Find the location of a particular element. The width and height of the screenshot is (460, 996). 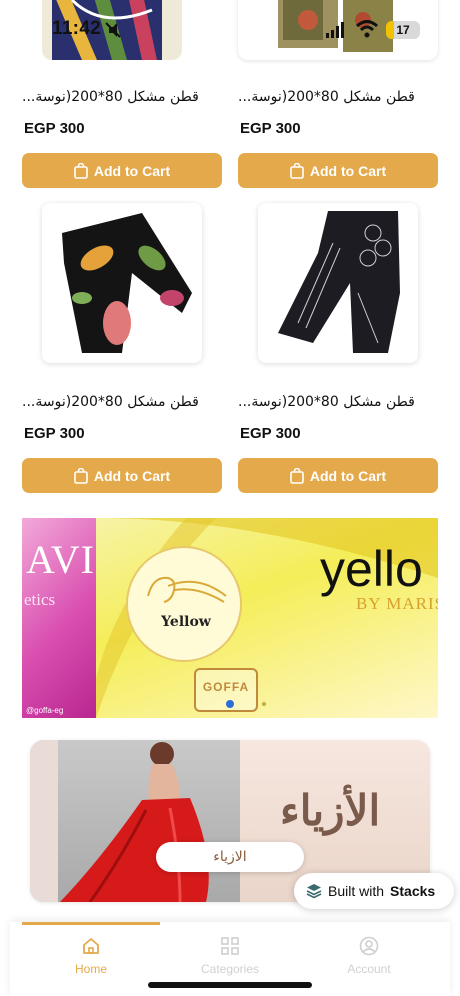

banner-left-subtext: etics is located at coordinates (40, 599).